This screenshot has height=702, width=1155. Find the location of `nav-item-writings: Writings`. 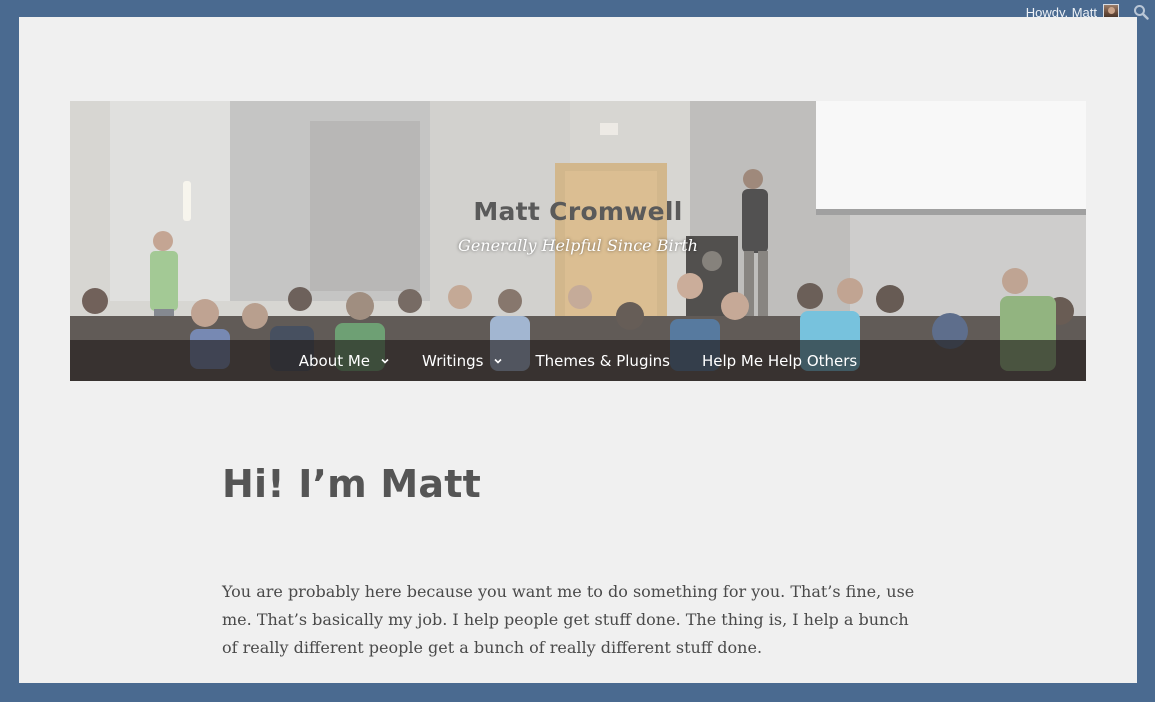

nav-item-writings: Writings is located at coordinates (462, 361).